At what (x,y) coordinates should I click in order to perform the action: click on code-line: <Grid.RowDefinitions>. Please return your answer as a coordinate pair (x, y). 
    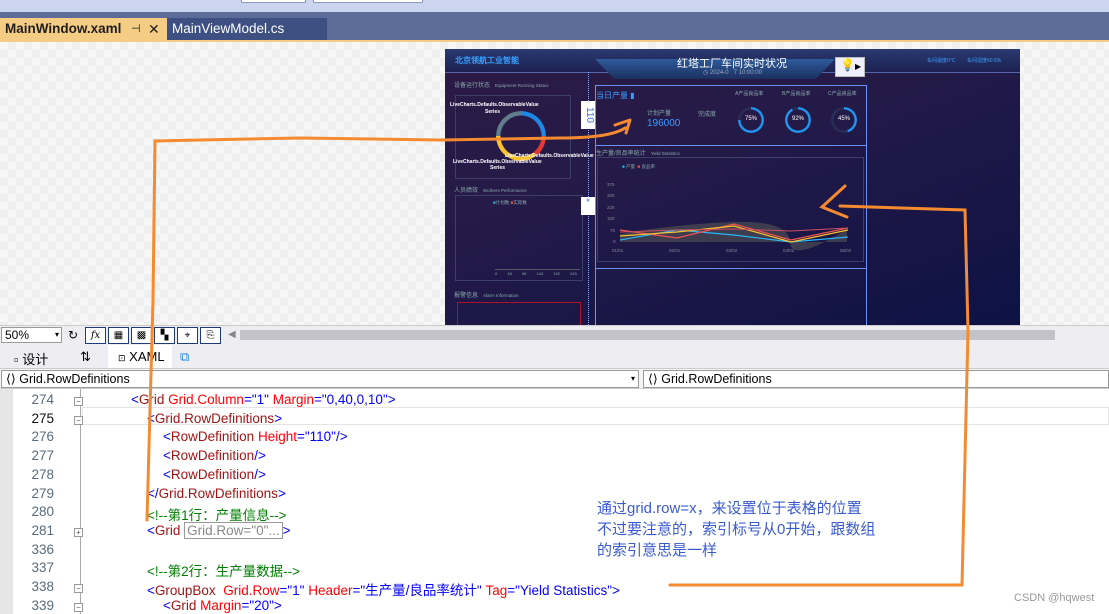
    Looking at the image, I should click on (214, 418).